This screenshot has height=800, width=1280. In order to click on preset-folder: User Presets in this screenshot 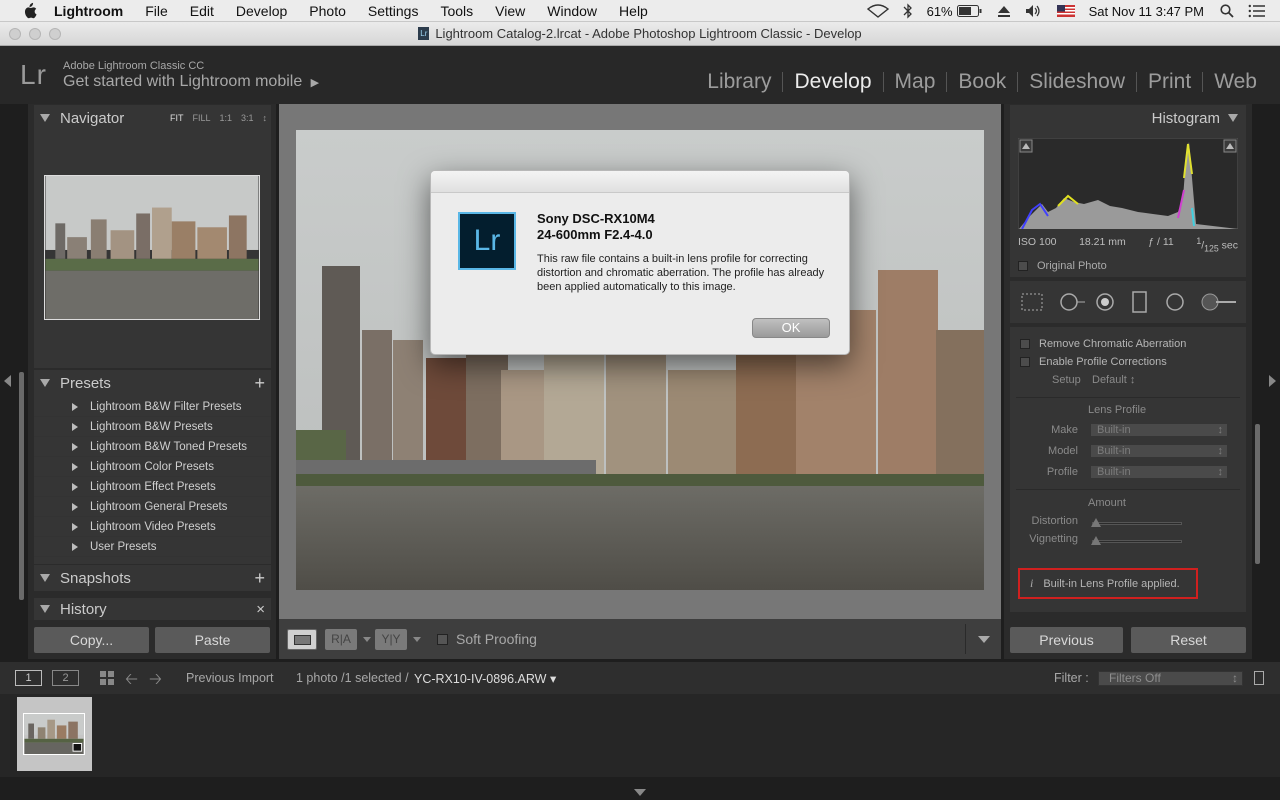, I will do `click(152, 547)`.